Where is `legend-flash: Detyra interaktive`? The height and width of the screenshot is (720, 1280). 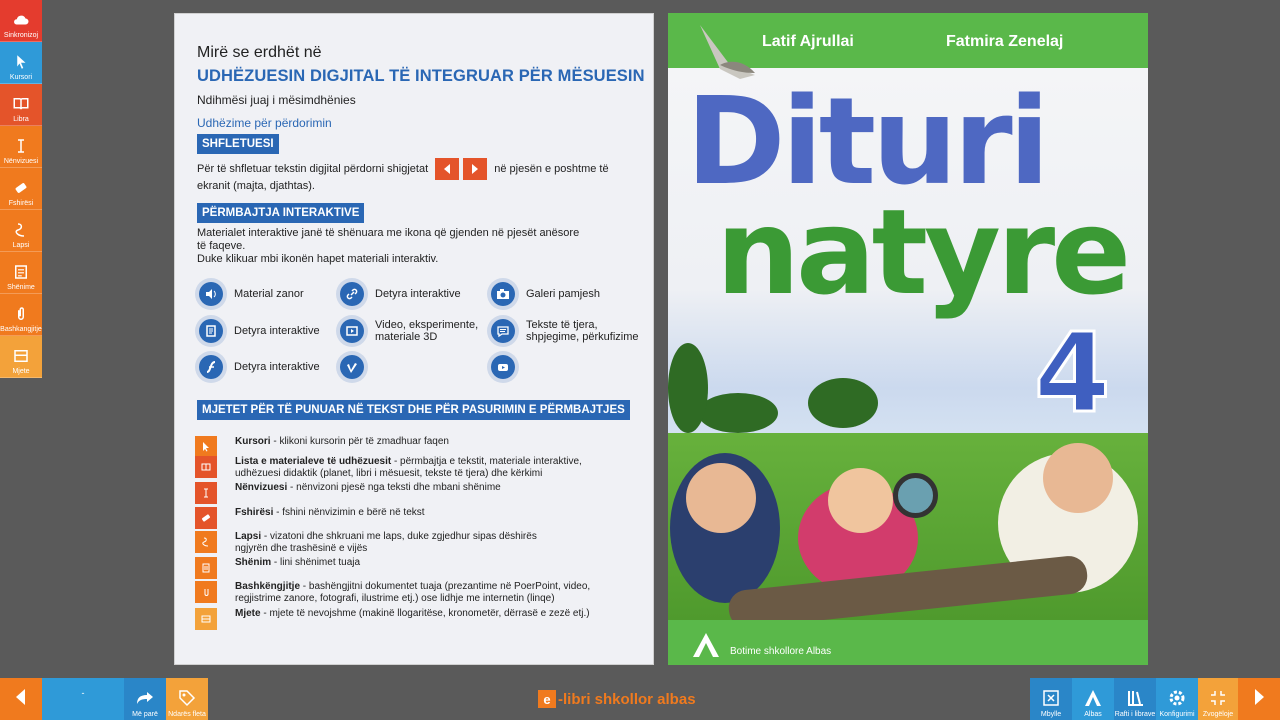
legend-flash: Detyra interaktive is located at coordinates (257, 367).